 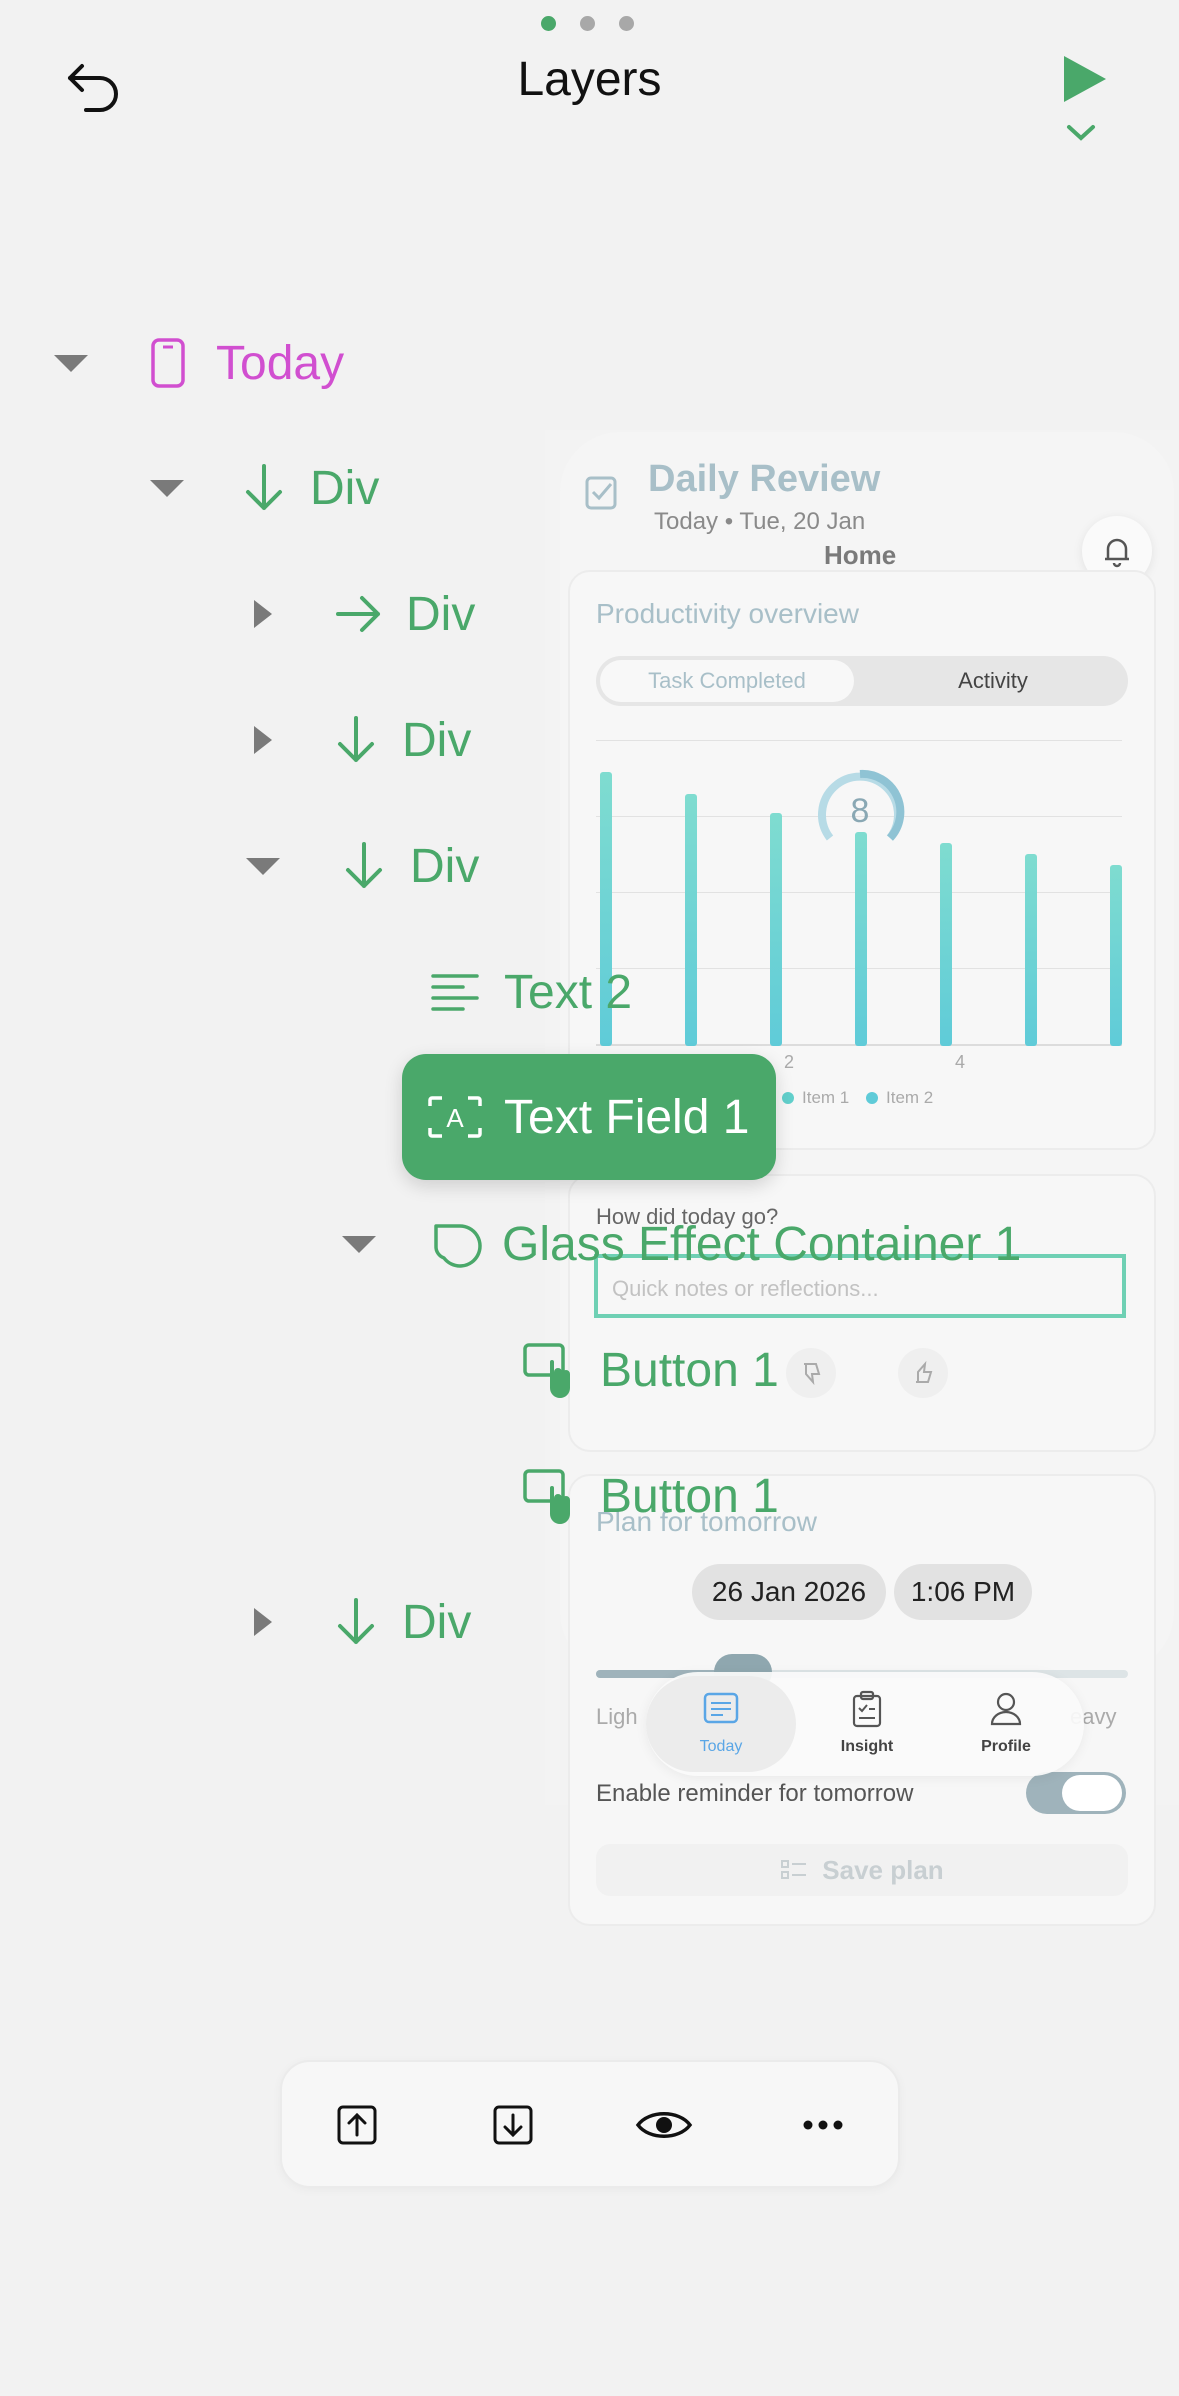 I want to click on legend-label: Item 1, so click(x=826, y=1097).